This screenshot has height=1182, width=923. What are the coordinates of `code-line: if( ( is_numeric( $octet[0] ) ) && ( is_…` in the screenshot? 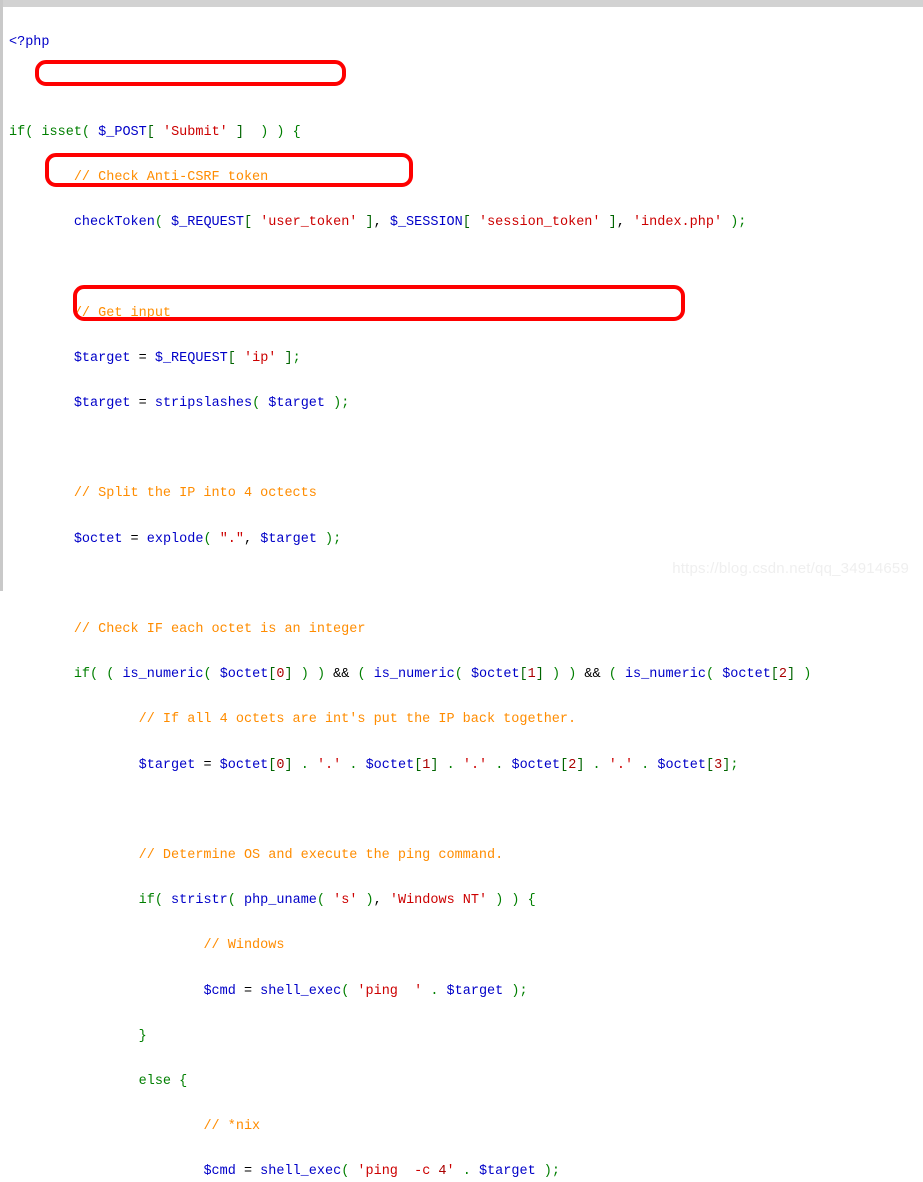 It's located at (442, 675).